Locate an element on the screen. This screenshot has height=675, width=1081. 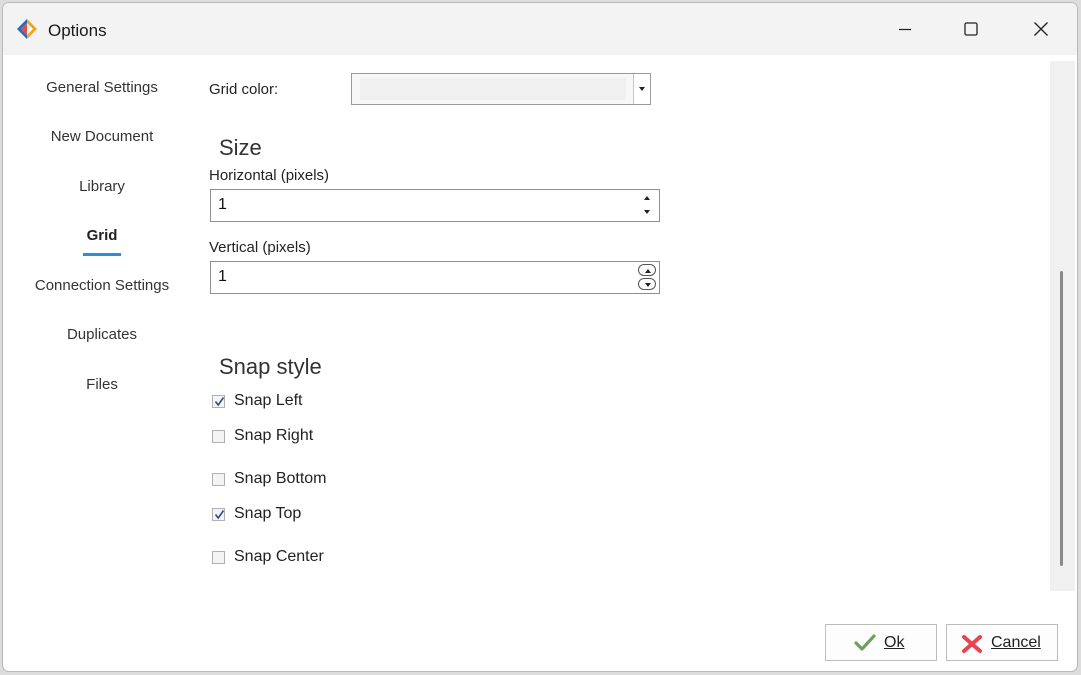
horizontal-spin-buttons is located at coordinates (647, 205).